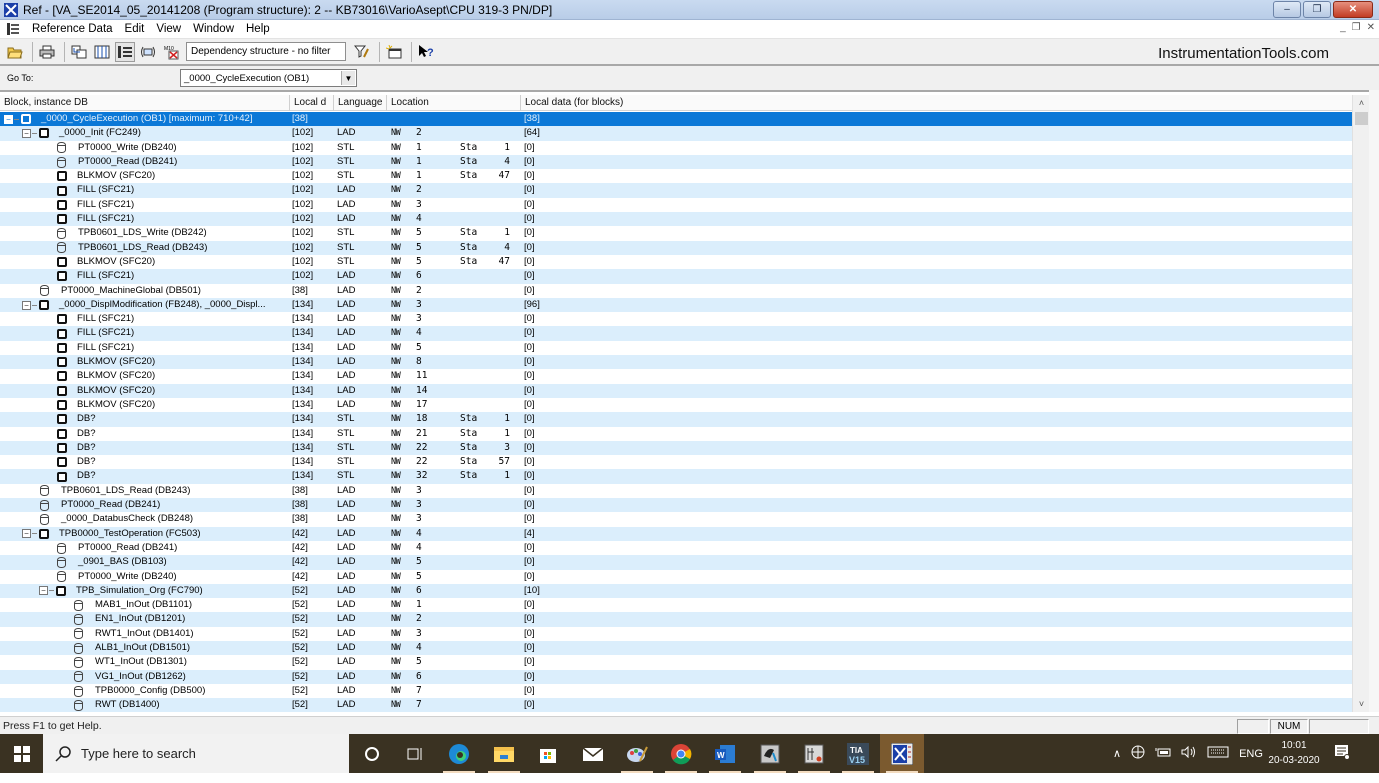 The width and height of the screenshot is (1379, 783). What do you see at coordinates (426, 52) in the screenshot?
I see `context-help-button: ?` at bounding box center [426, 52].